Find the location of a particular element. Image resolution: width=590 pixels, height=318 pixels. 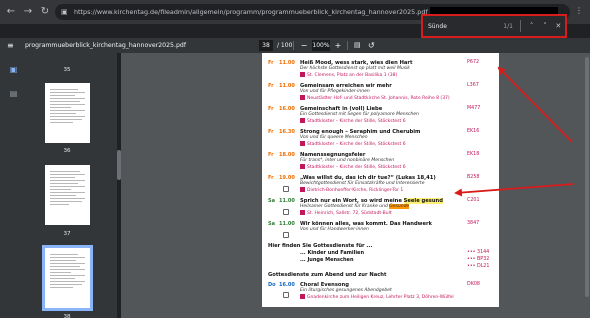

section-item-code: ••• 3144 is located at coordinates (478, 252).